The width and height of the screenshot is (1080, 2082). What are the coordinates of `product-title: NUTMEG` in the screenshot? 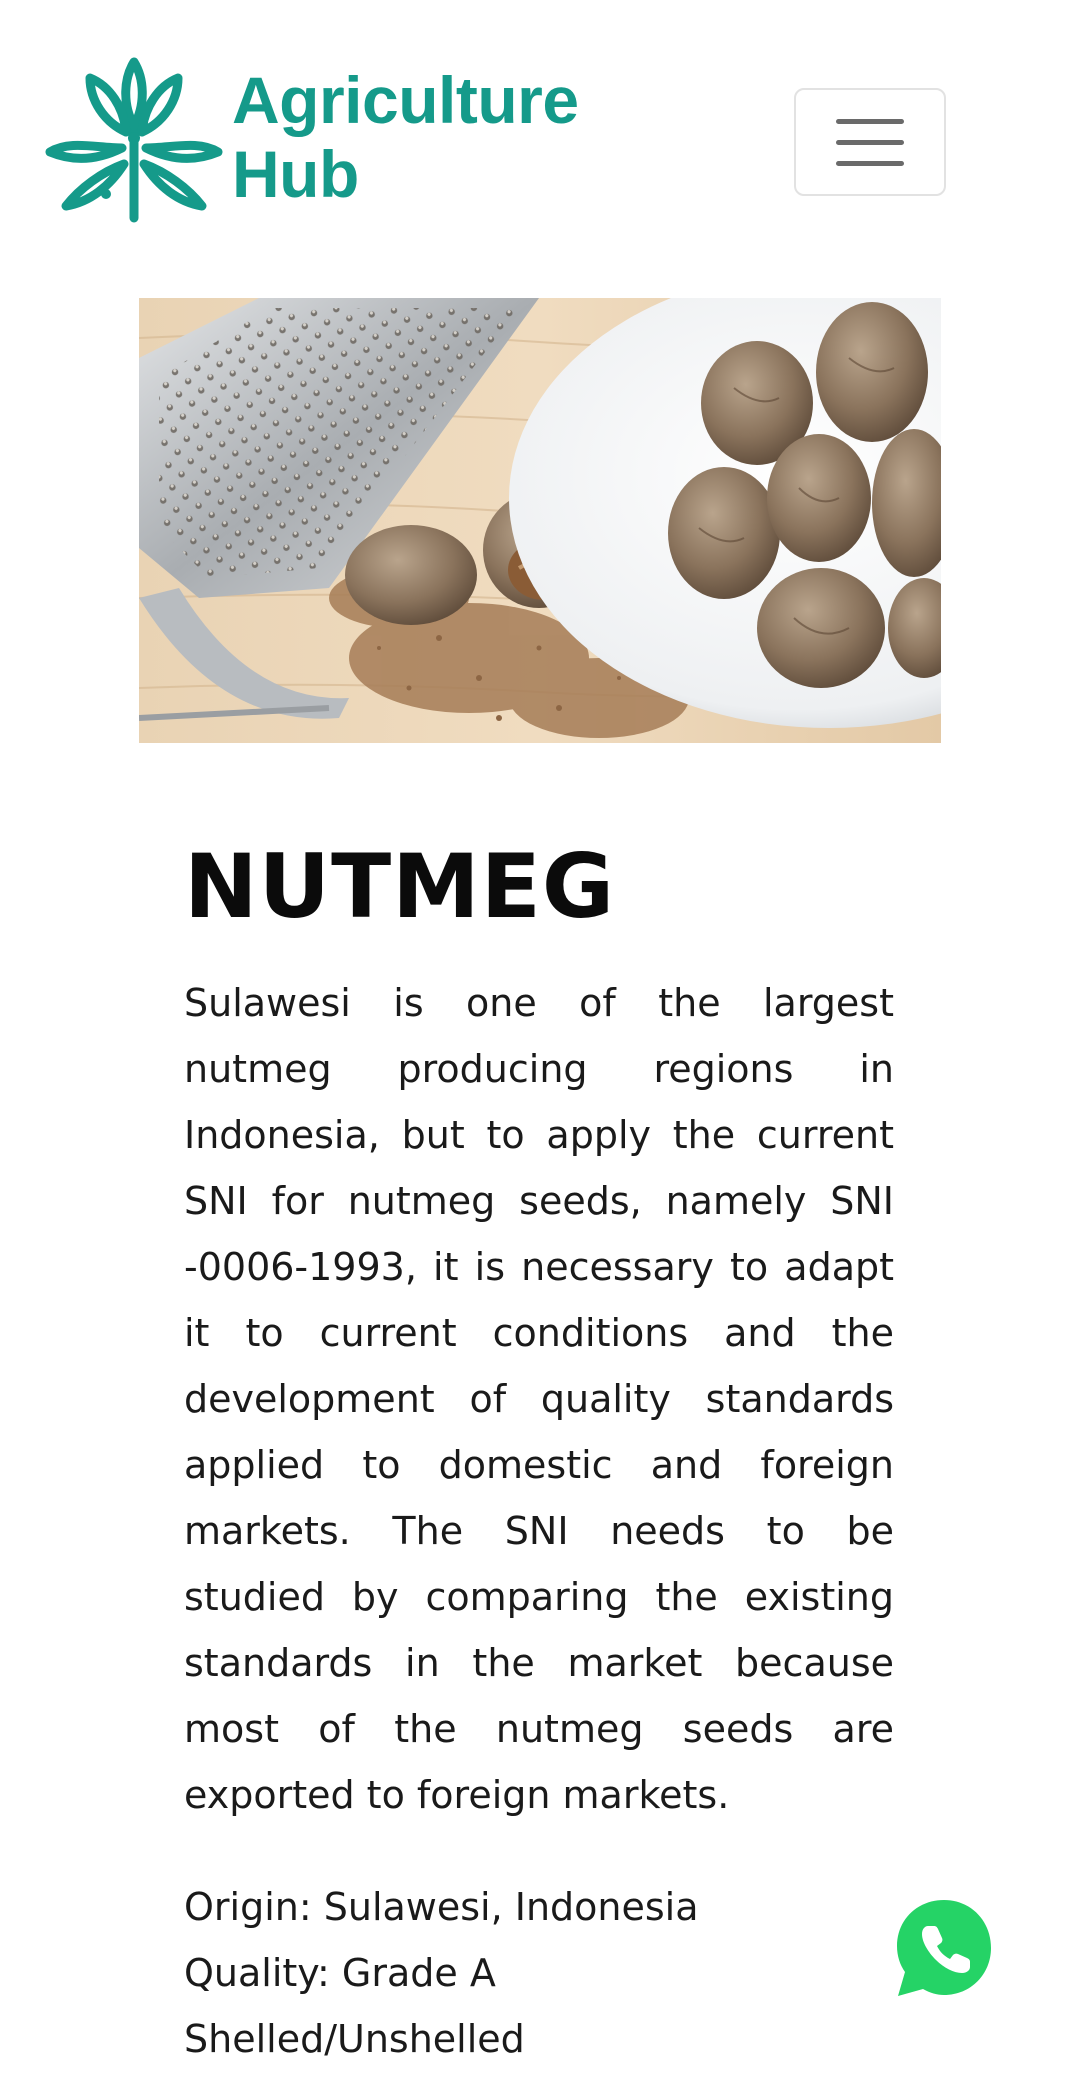 It's located at (400, 886).